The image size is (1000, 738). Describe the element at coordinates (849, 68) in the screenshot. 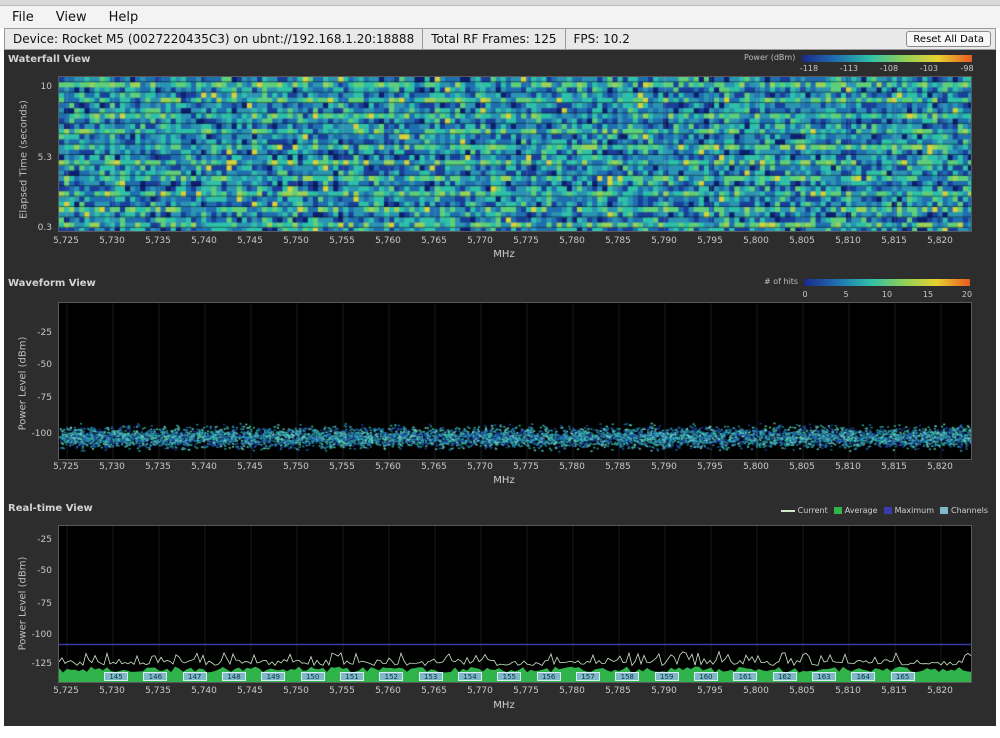

I see `legend-tick: -113` at that location.